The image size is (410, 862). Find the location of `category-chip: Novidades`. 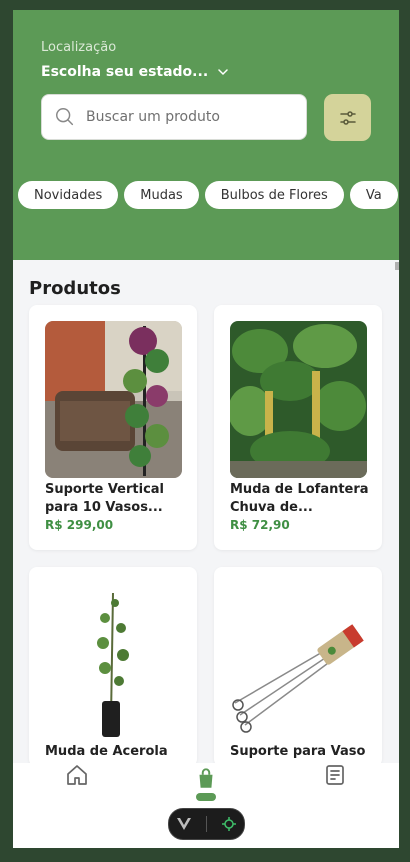

category-chip: Novidades is located at coordinates (68, 195).